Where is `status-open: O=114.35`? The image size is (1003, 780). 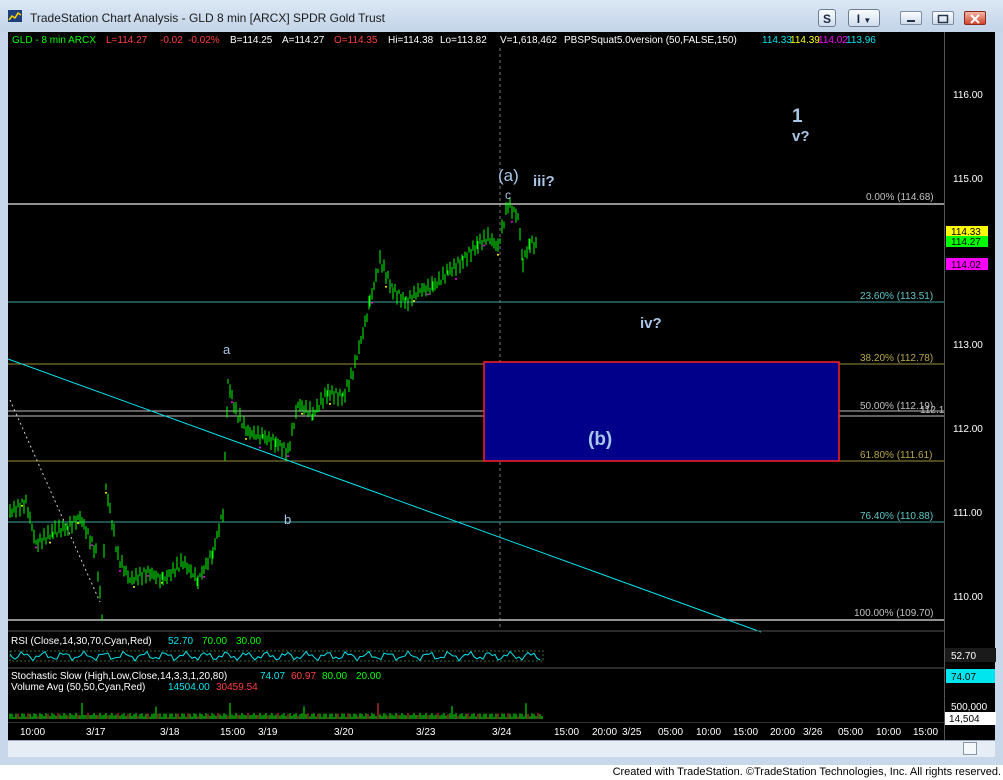
status-open: O=114.35 is located at coordinates (356, 40).